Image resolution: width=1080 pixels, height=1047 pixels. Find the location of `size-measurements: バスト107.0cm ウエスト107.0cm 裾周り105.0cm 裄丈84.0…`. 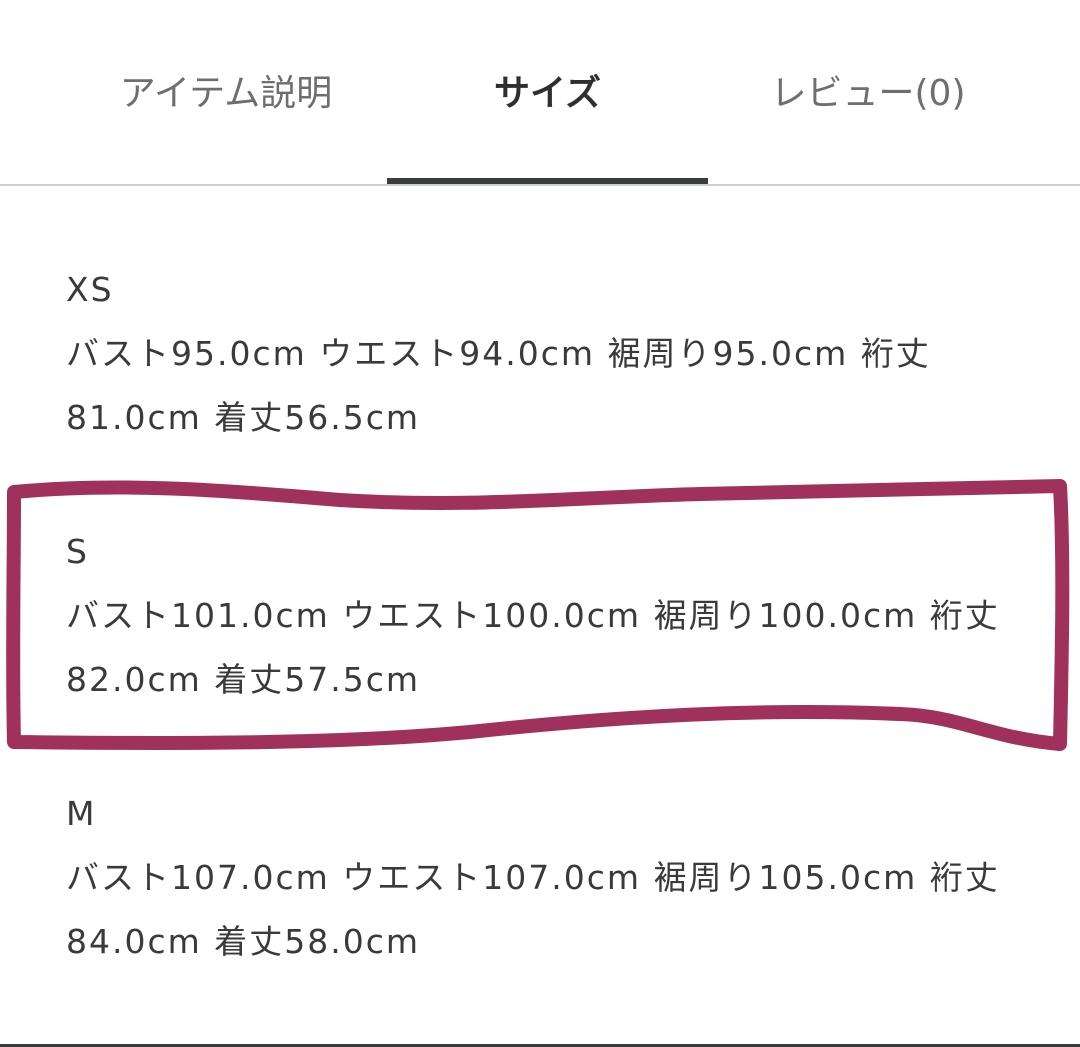

size-measurements: バスト107.0cm ウエスト107.0cm 裾周り105.0cm 裄丈84.0… is located at coordinates (533, 909).